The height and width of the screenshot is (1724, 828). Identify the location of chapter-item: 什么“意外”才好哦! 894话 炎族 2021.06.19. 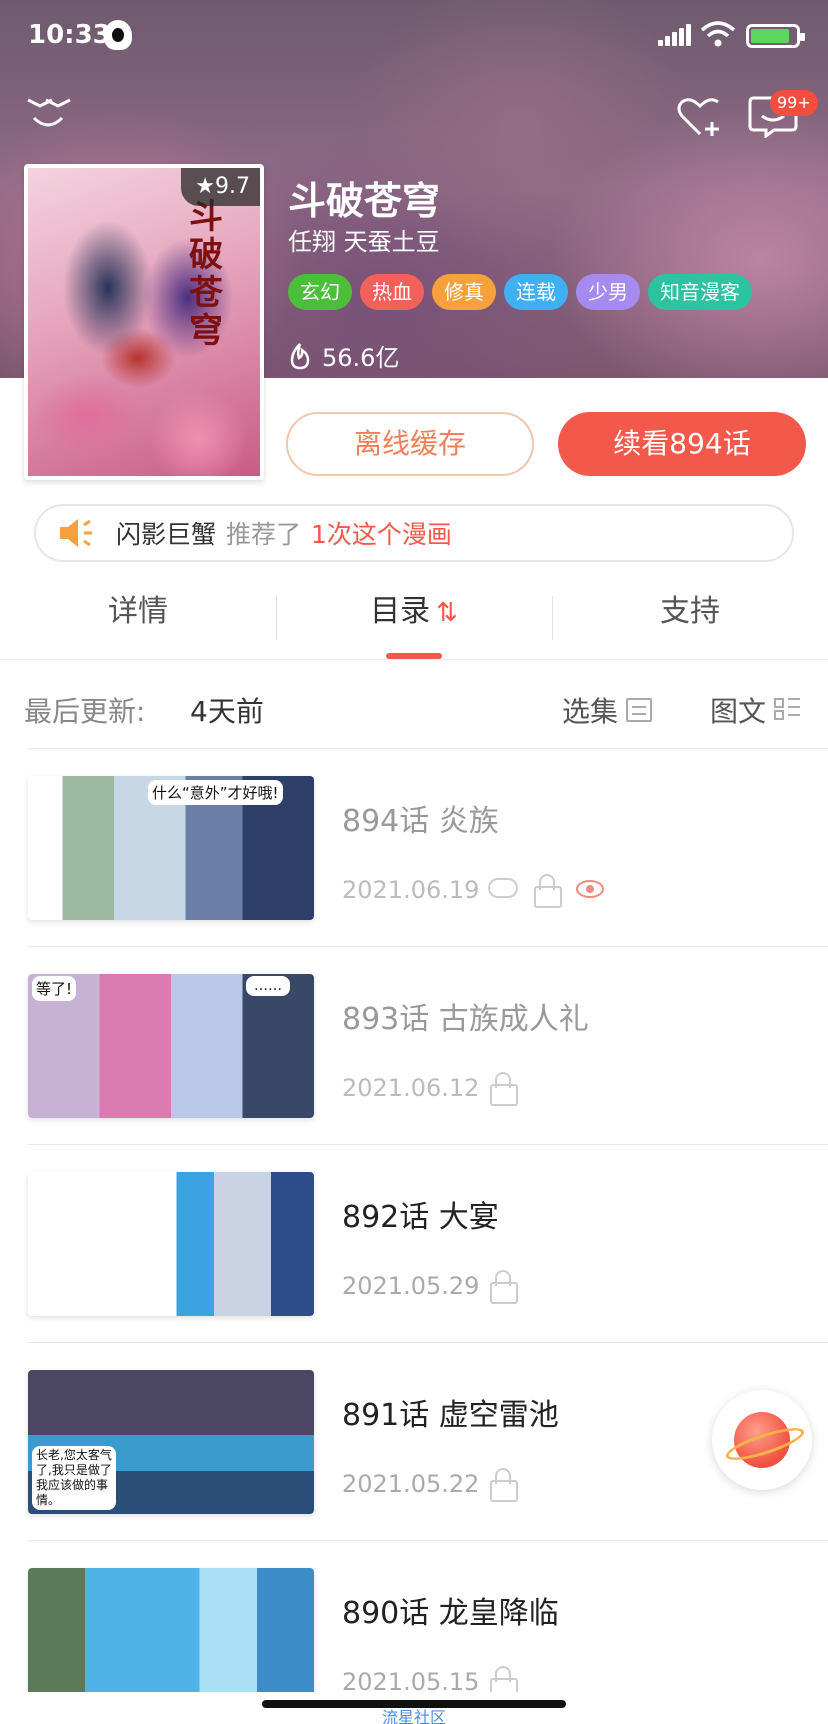
(414, 849).